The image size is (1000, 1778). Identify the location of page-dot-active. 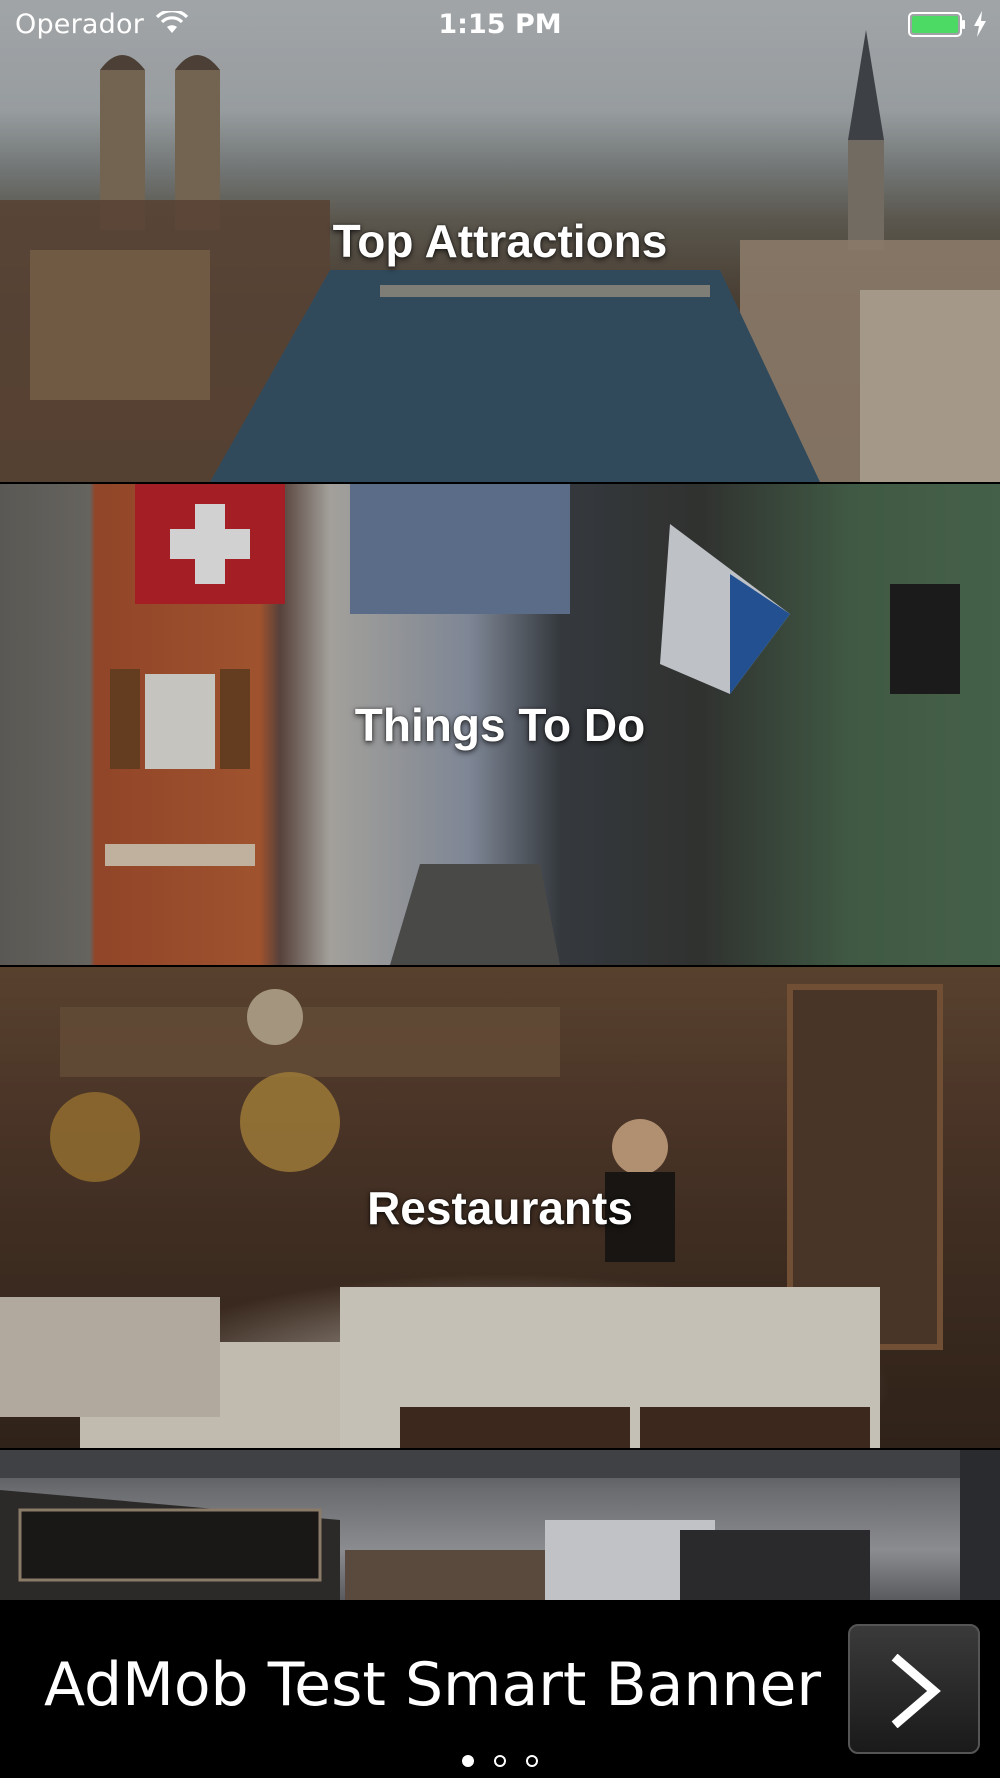
(468, 1761).